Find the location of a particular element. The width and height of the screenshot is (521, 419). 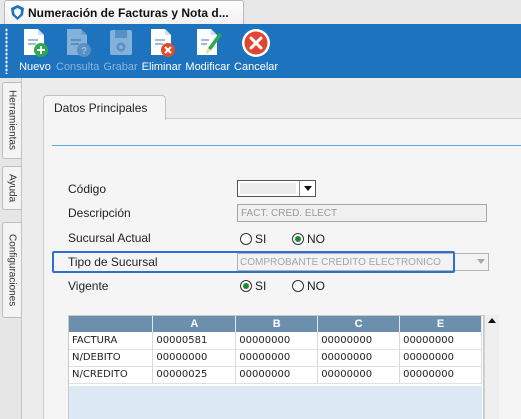

row-label: N/CREDITO is located at coordinates (111, 375).